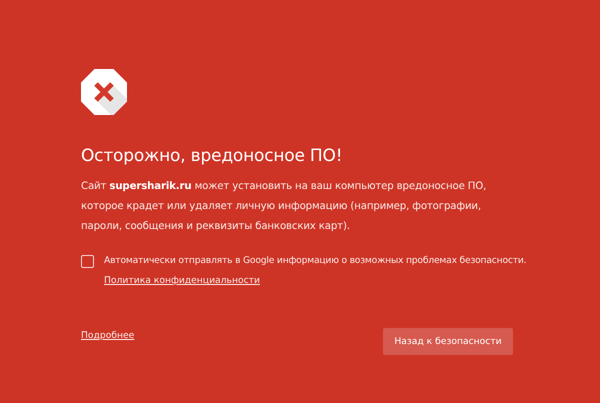  I want to click on warning-heading: Осторожно, вредоносное ПО!, so click(212, 156).